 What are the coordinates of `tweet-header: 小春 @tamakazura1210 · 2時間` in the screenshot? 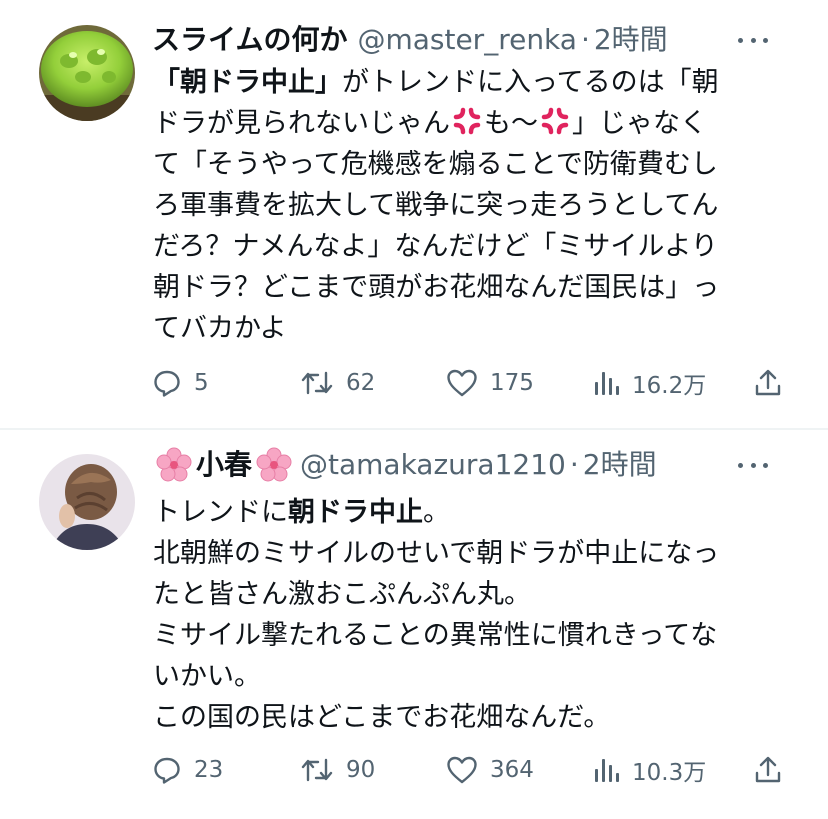 It's located at (480, 465).